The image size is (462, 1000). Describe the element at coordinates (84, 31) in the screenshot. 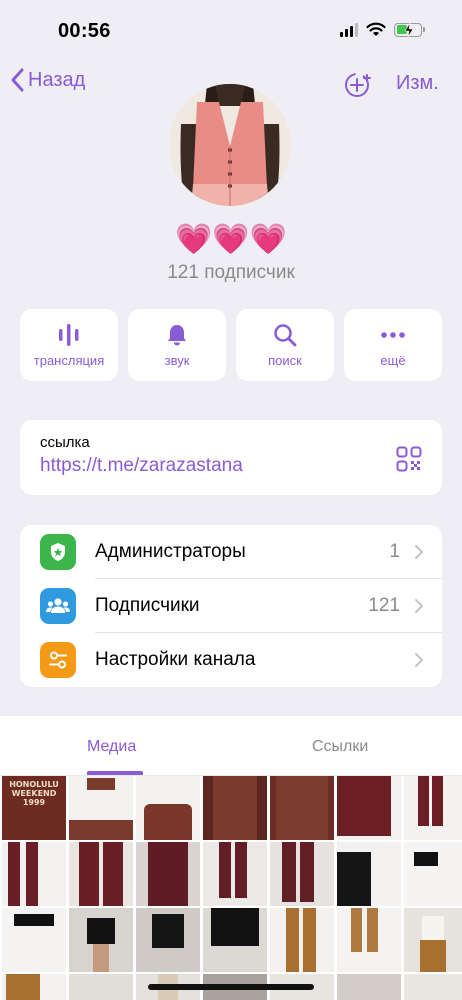

I see `status-time: 00:56` at that location.